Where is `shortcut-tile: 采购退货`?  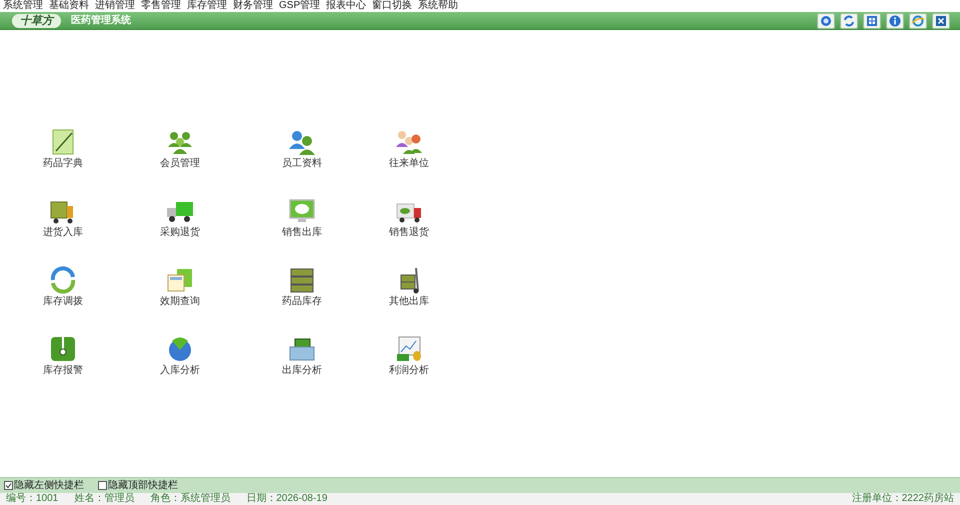 shortcut-tile: 采购退货 is located at coordinates (180, 224).